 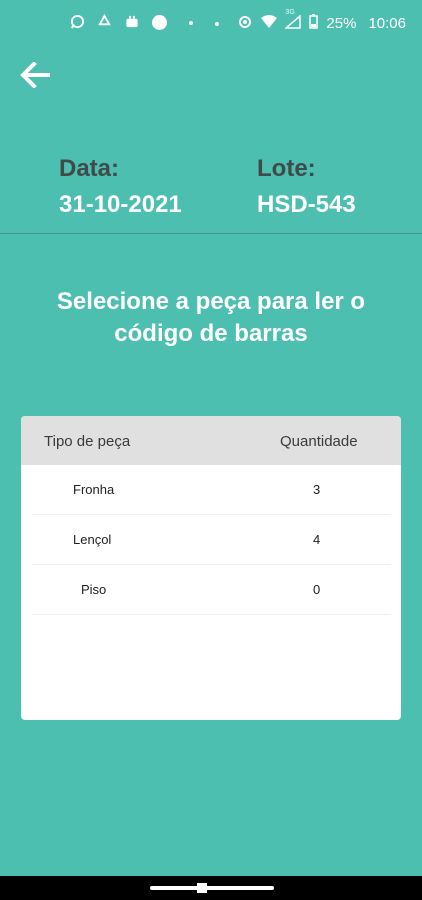 What do you see at coordinates (317, 589) in the screenshot?
I see `row-quantity: 0` at bounding box center [317, 589].